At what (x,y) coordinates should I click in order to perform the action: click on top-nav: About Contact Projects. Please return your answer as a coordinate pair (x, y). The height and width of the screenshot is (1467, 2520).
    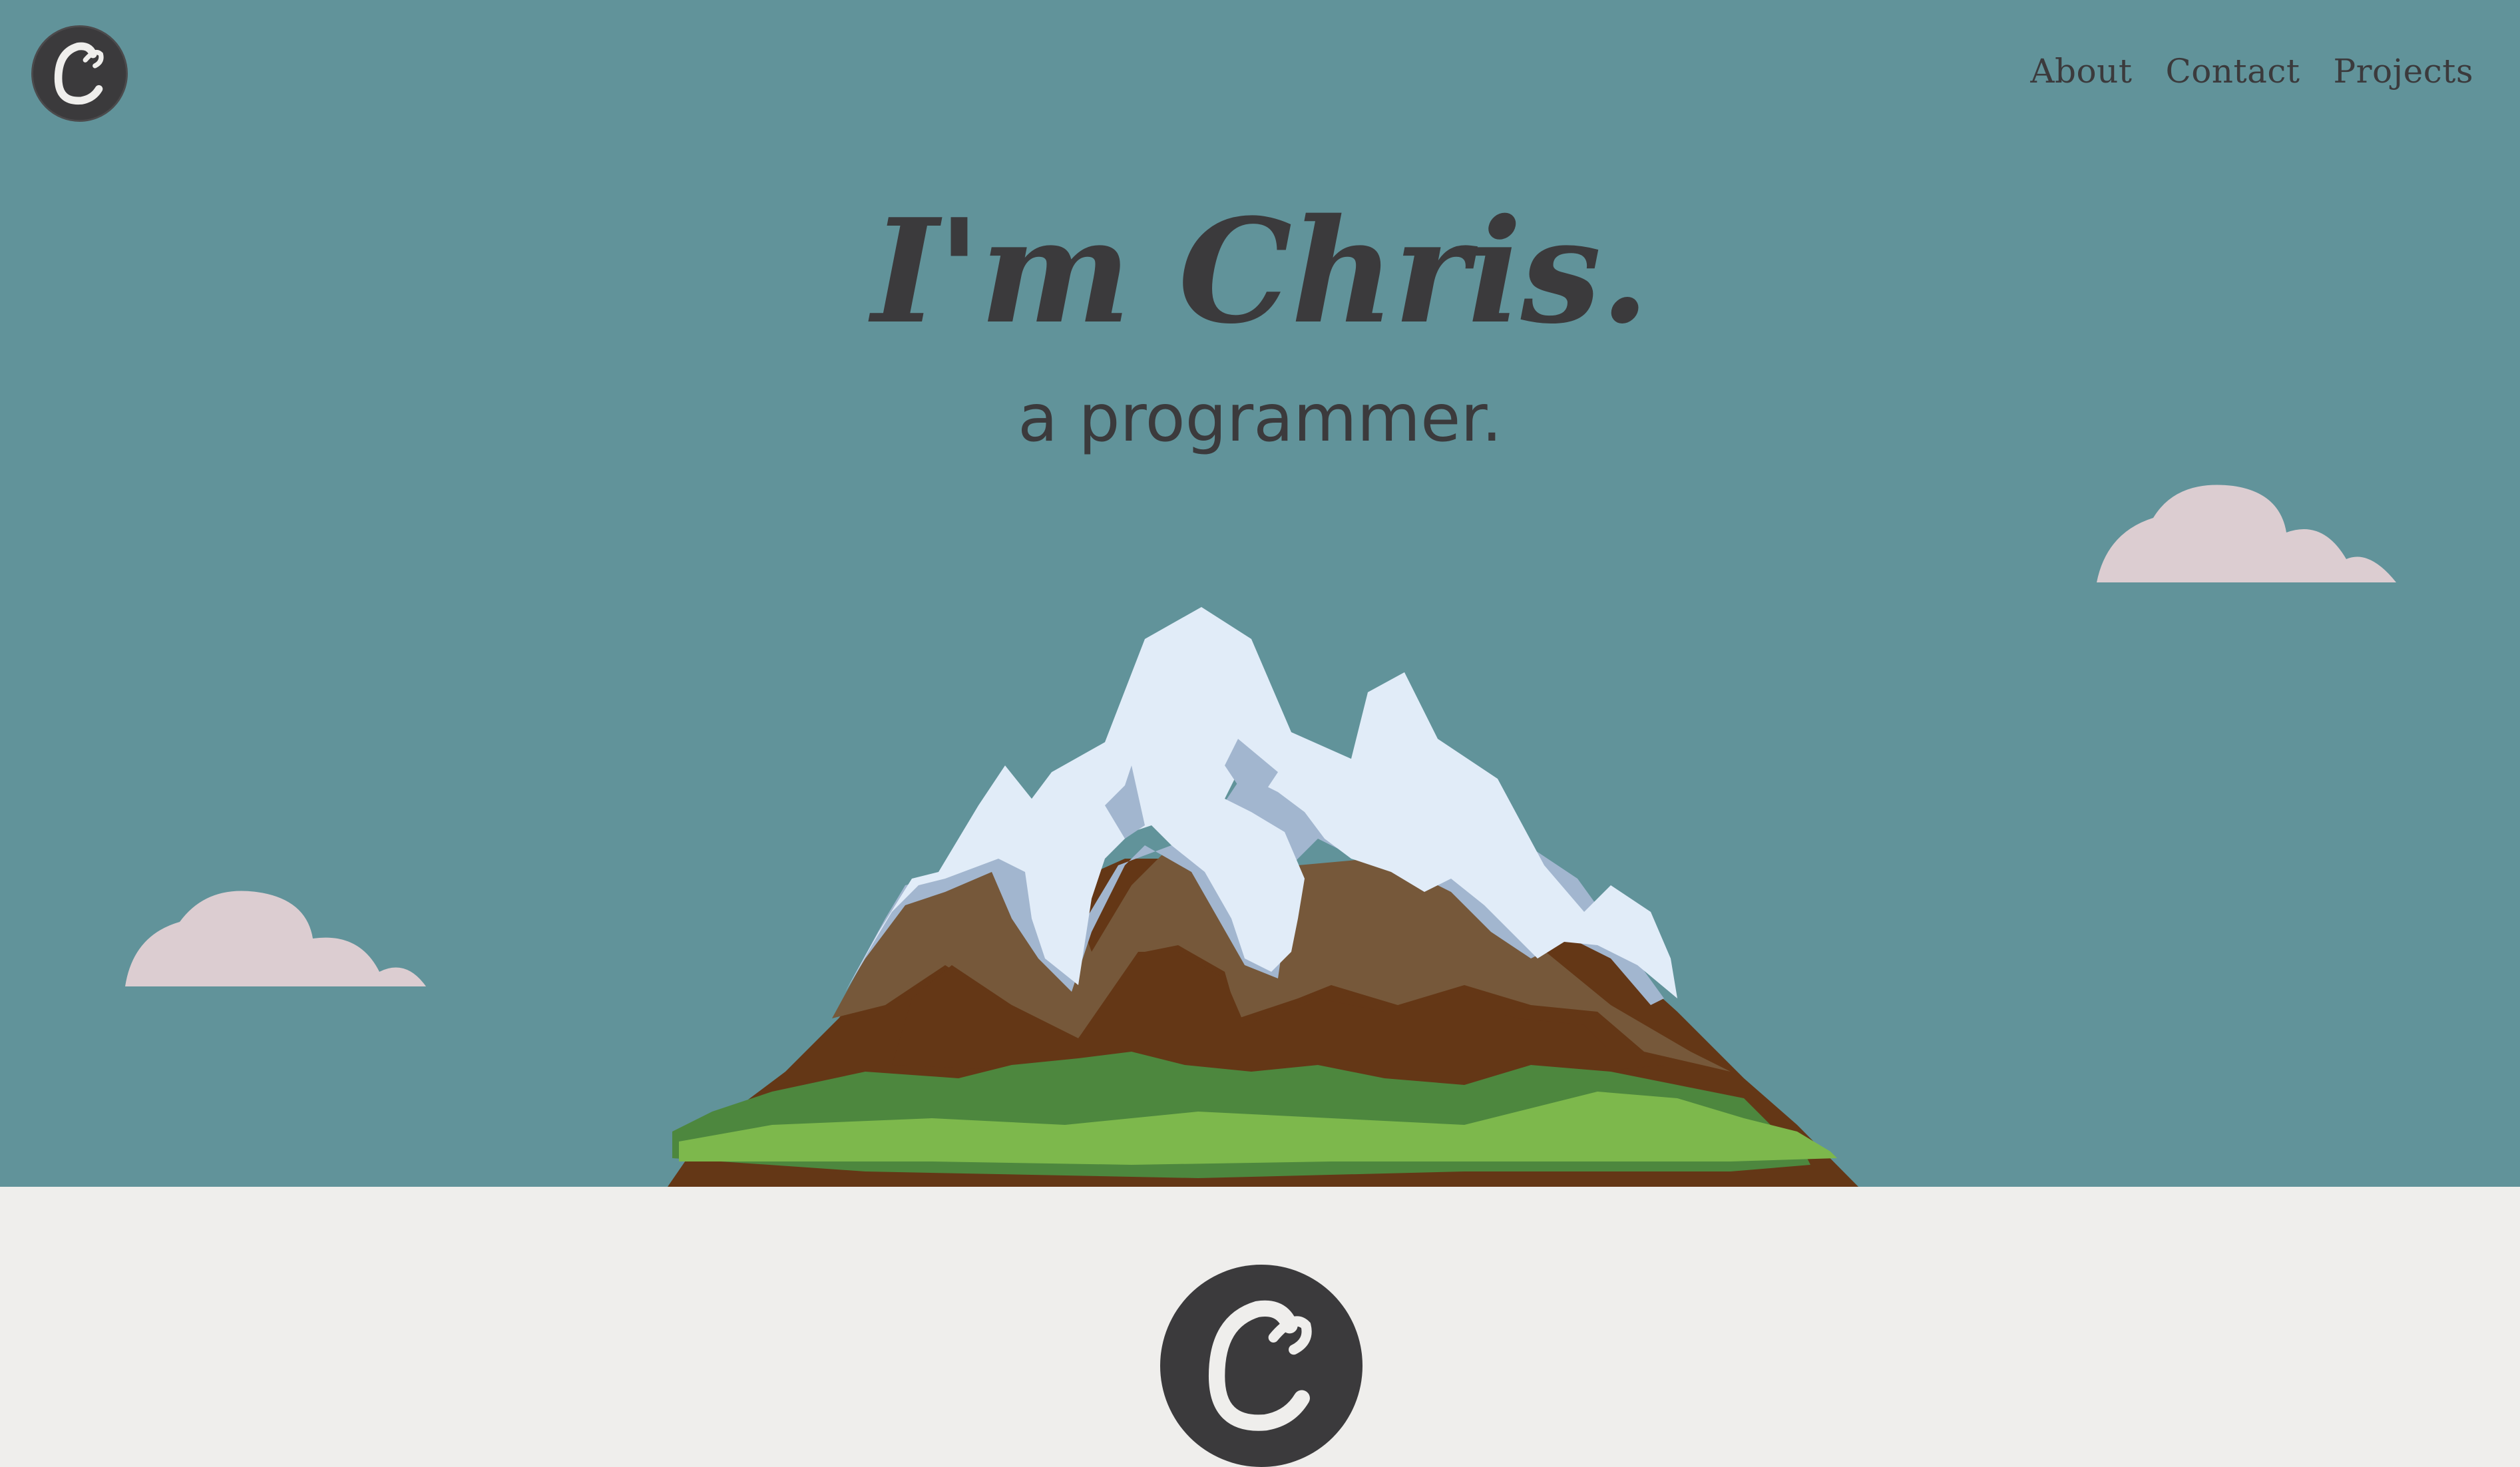
    Looking at the image, I should click on (2251, 71).